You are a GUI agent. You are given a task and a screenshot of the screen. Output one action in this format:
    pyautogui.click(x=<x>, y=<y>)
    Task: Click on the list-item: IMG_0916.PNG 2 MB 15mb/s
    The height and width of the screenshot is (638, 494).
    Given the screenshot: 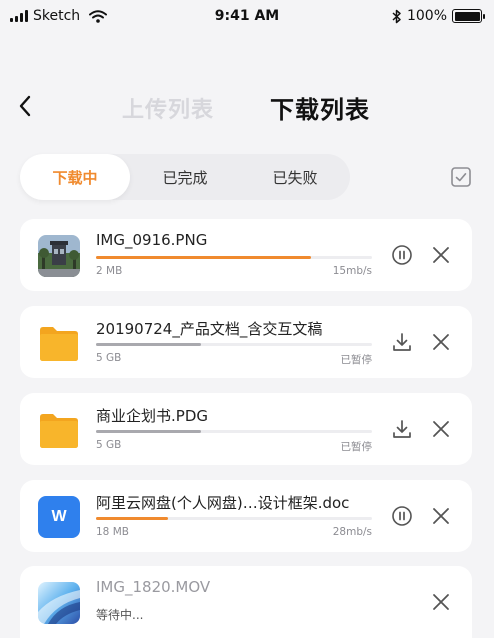 What is the action you would take?
    pyautogui.click(x=246, y=255)
    